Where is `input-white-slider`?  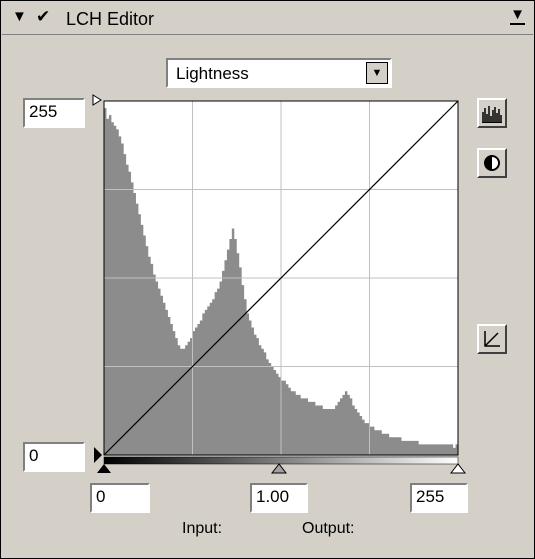
input-white-slider is located at coordinates (458, 468).